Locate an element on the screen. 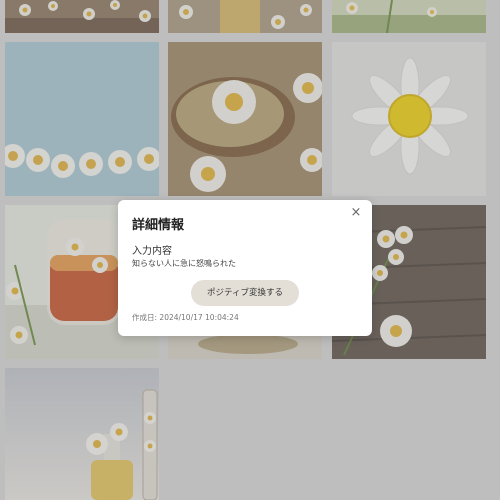 This screenshot has width=500, height=500. positive-convert-button: ポジティブ変換する is located at coordinates (245, 293).